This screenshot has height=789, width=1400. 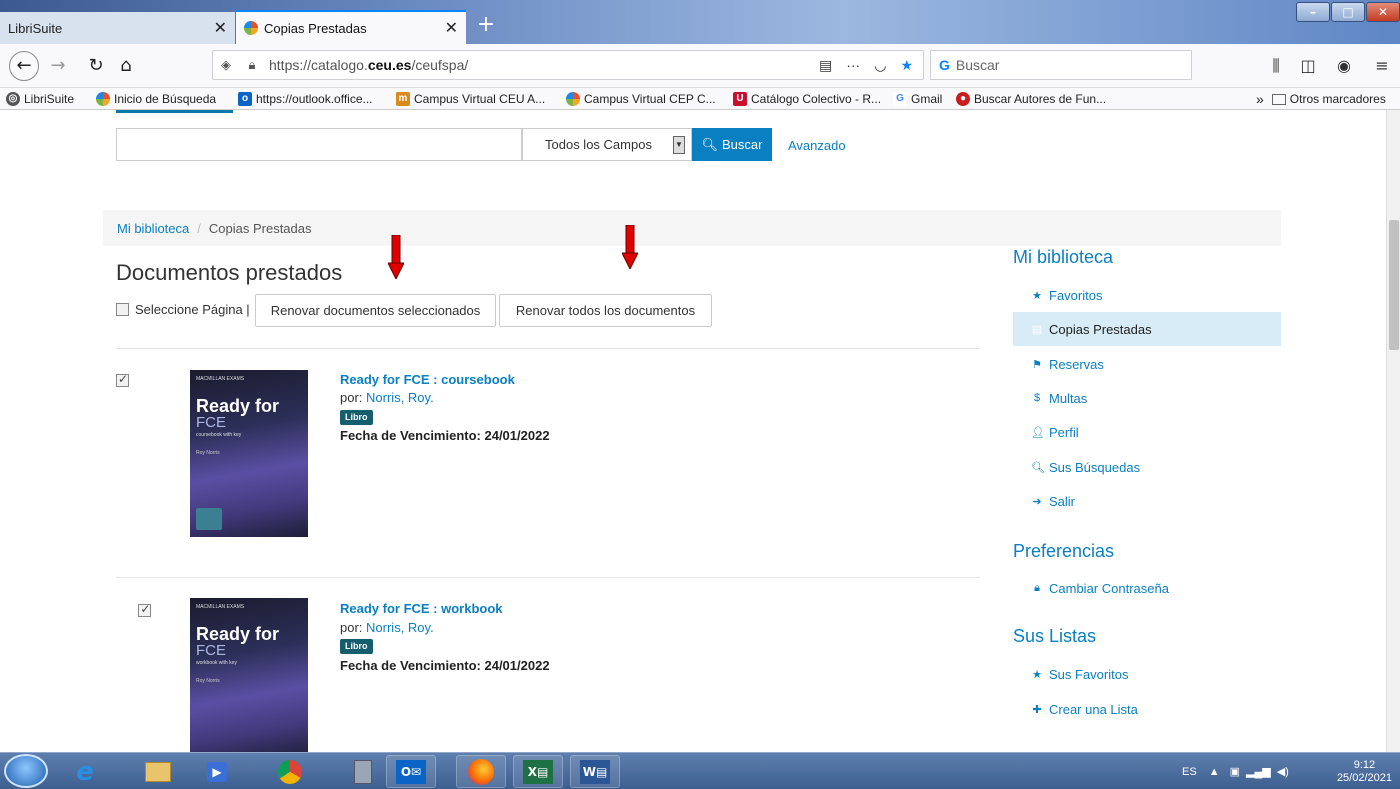 I want to click on format-badge: Libro, so click(x=356, y=417).